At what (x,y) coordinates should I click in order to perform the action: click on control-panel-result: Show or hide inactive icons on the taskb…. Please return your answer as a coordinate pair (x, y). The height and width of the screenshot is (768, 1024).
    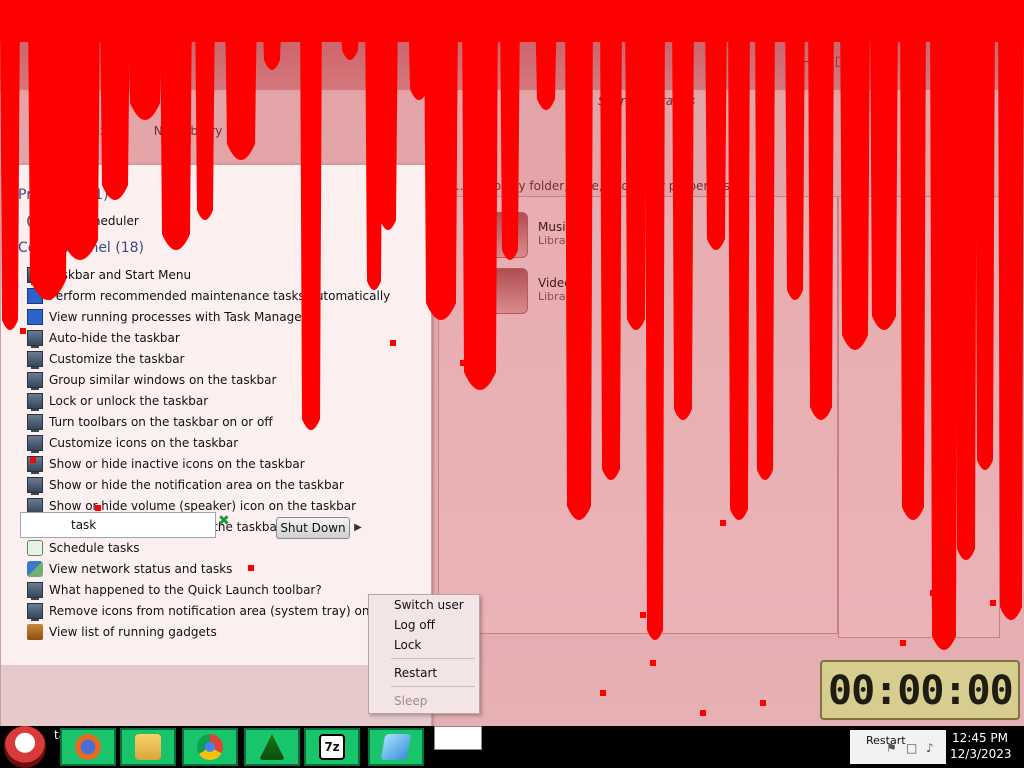
    Looking at the image, I should click on (227, 464).